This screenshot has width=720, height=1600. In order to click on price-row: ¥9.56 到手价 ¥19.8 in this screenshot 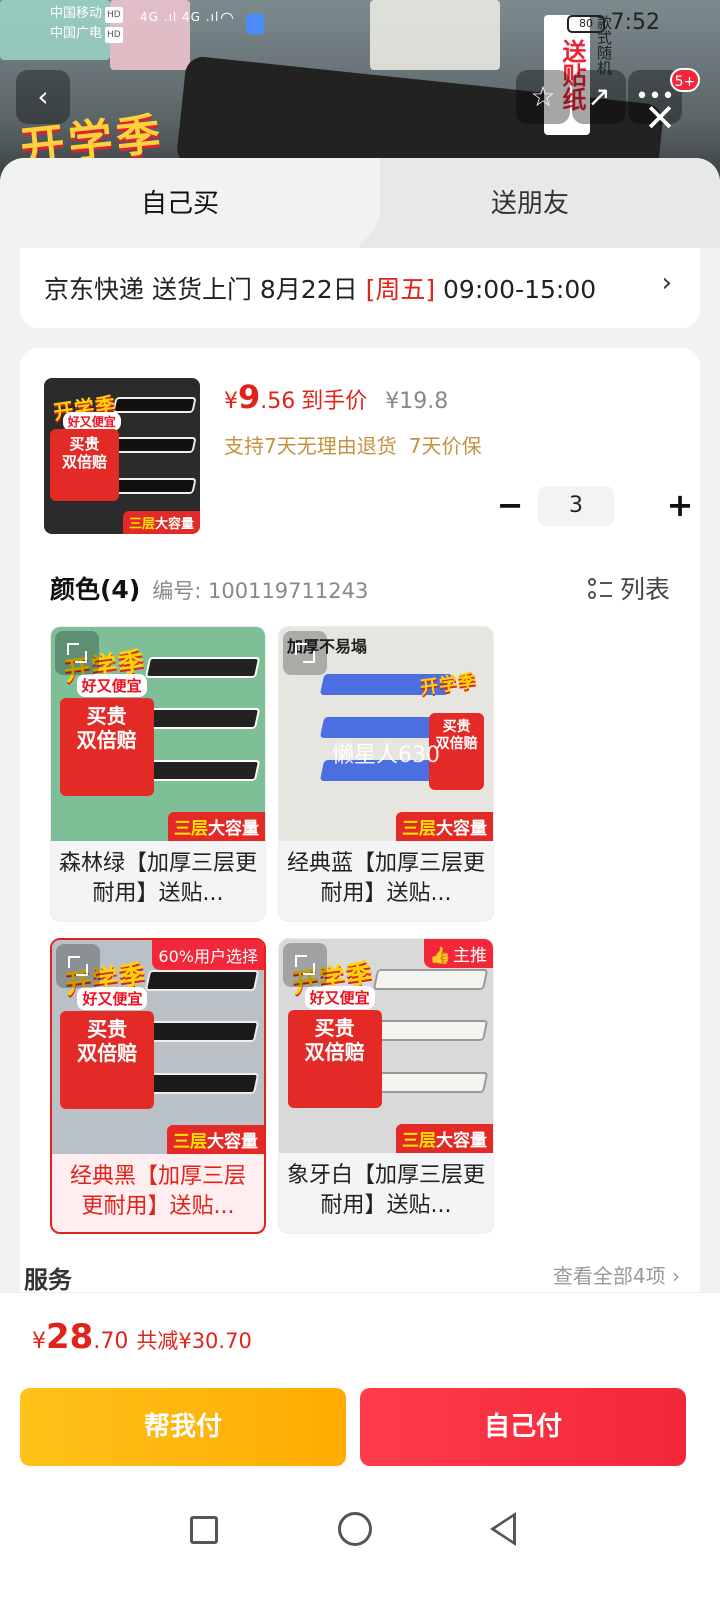, I will do `click(336, 398)`.